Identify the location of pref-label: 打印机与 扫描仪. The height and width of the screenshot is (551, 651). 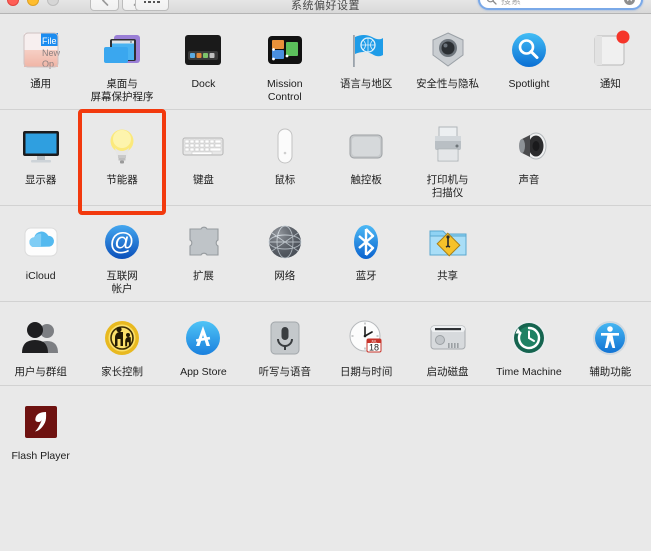
(447, 186).